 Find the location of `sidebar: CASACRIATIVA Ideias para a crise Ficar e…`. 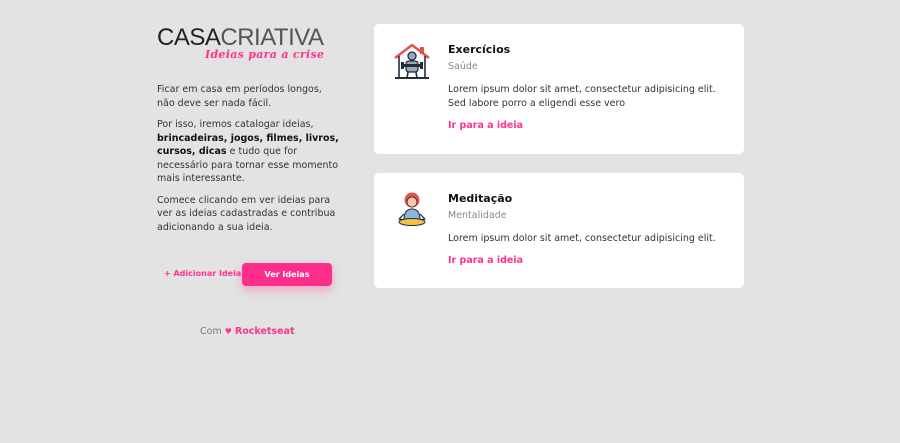

sidebar: CASACRIATIVA Ideias para a crise Ficar e… is located at coordinates (248, 130).